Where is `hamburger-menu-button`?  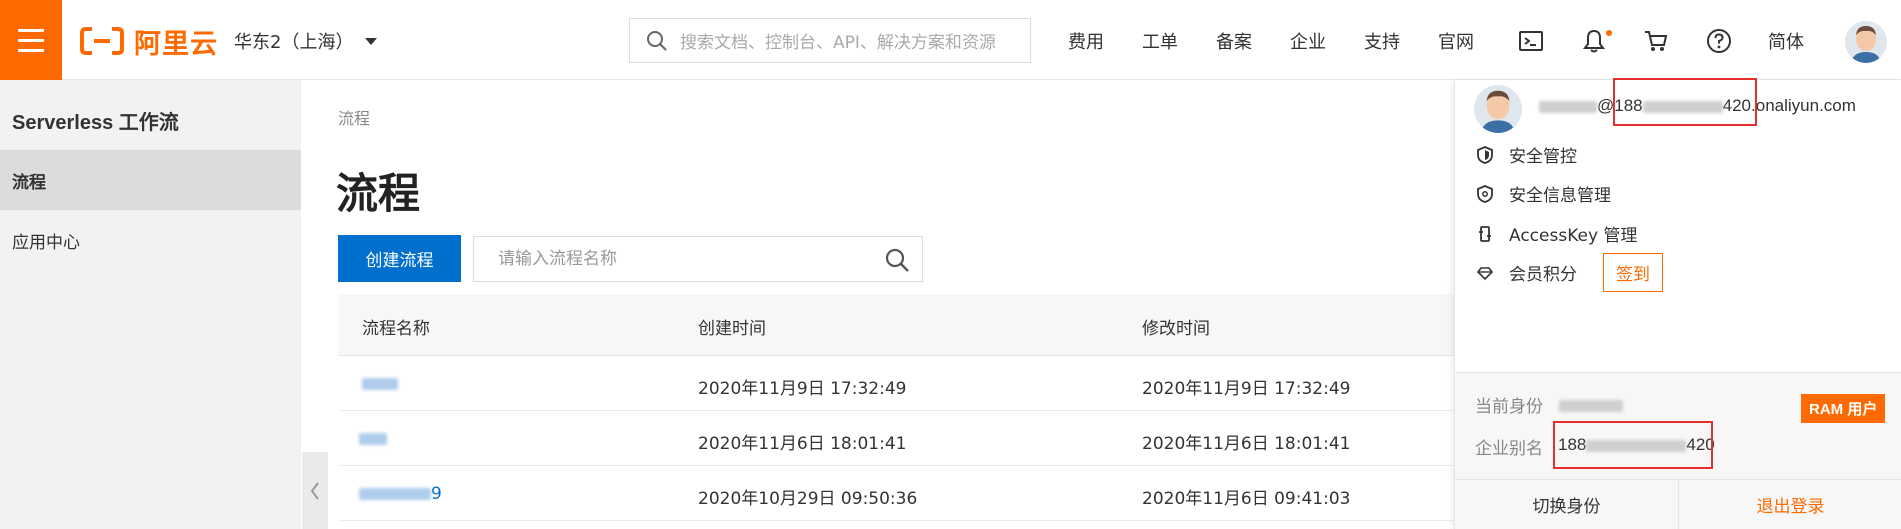
hamburger-menu-button is located at coordinates (31, 40).